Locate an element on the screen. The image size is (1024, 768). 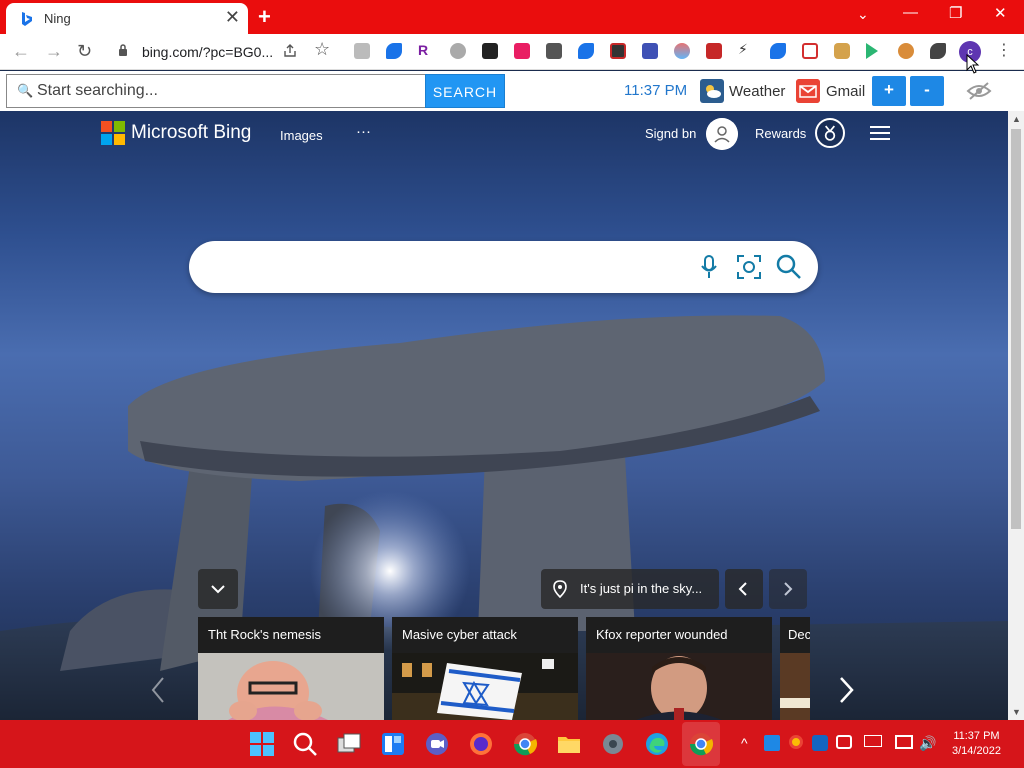
extension-grid-icon is located at coordinates (650, 51).